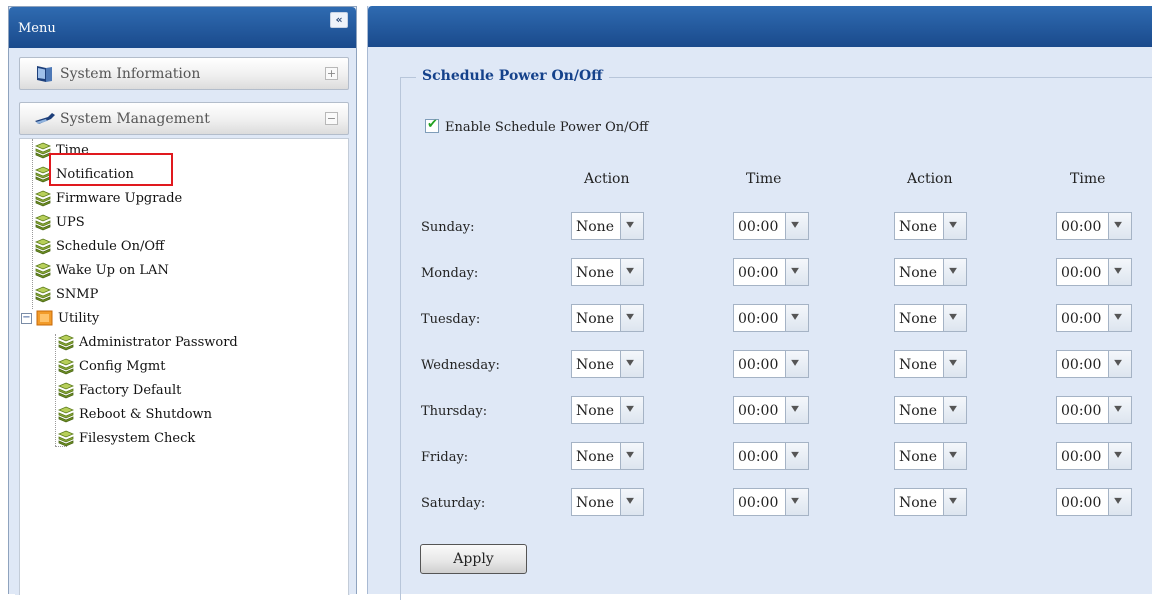 The image size is (1152, 600). What do you see at coordinates (184, 73) in the screenshot?
I see `accordion-system-information: System Information +` at bounding box center [184, 73].